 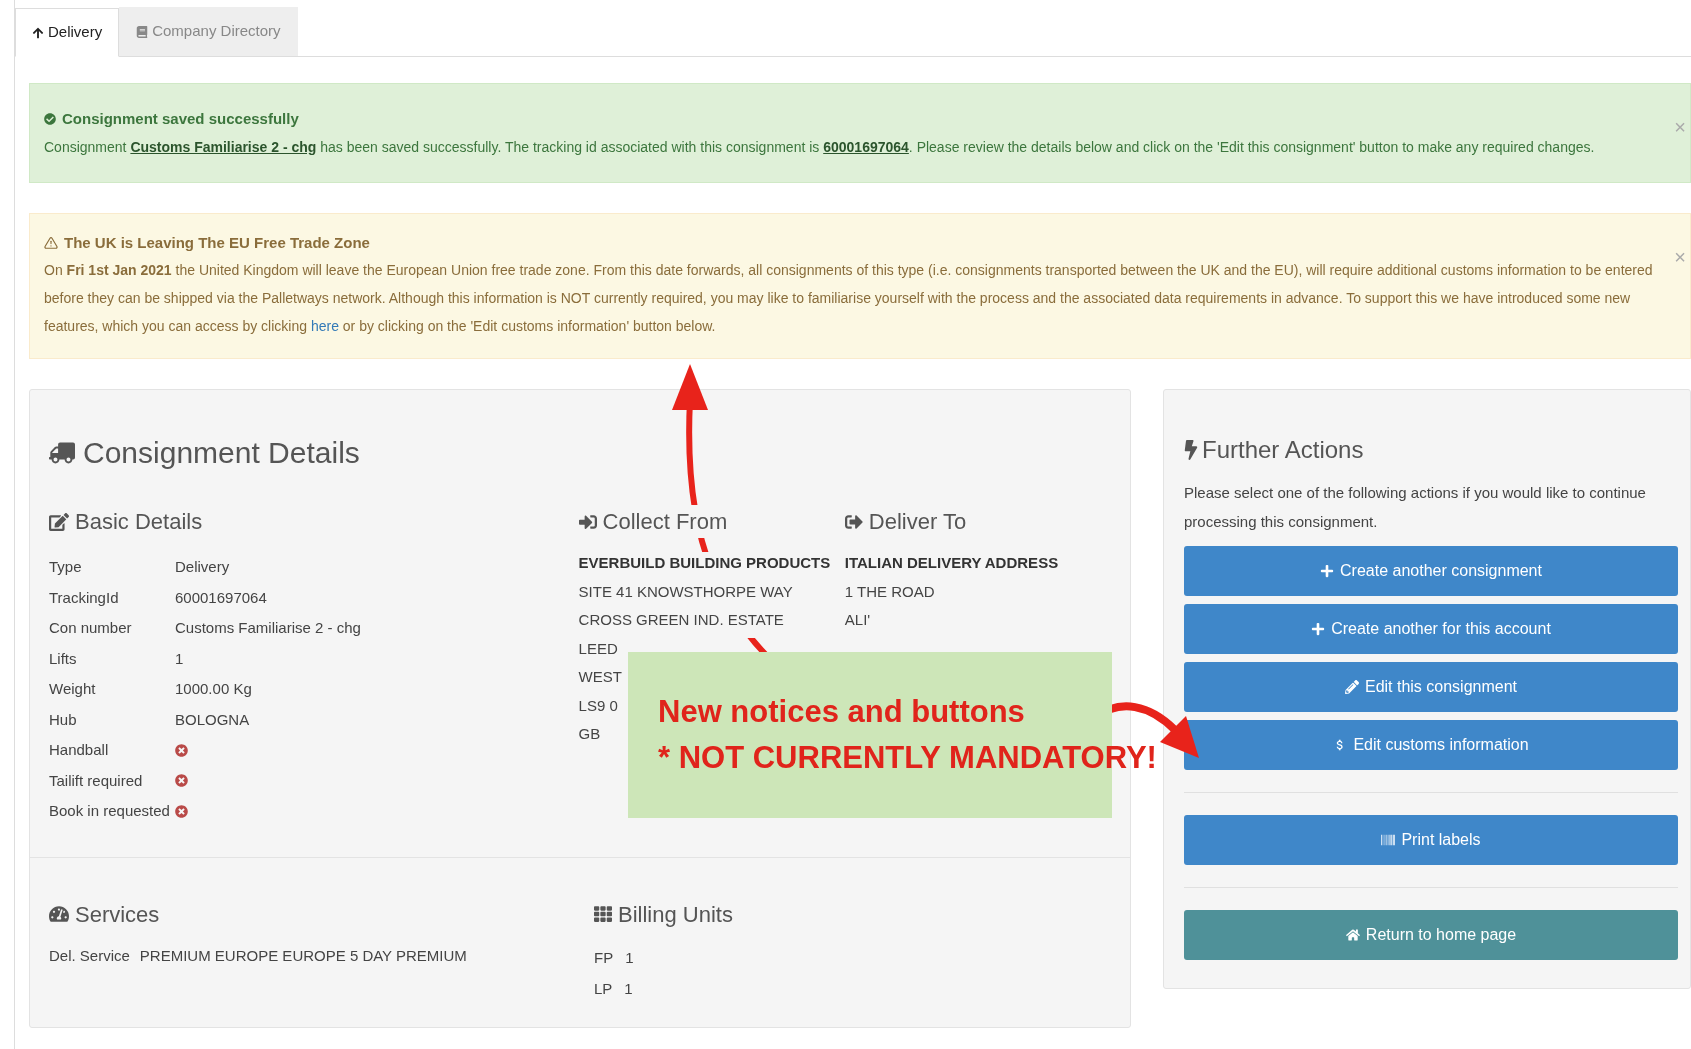 I want to click on annotation-text: New notices and buttons, so click(x=841, y=712).